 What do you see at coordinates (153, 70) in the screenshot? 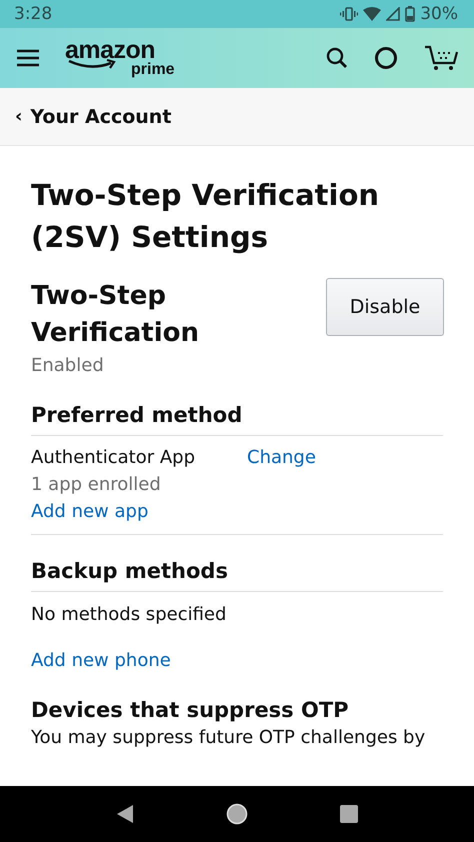
I see `logo-subtext: prime` at bounding box center [153, 70].